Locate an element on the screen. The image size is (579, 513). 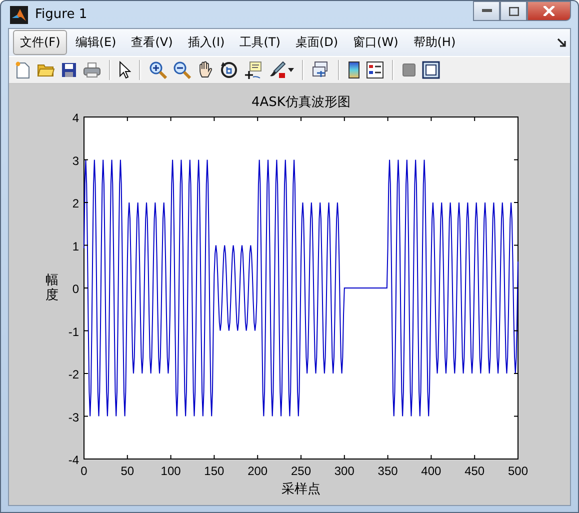
x-tick-label: 450 is located at coordinates (474, 471).